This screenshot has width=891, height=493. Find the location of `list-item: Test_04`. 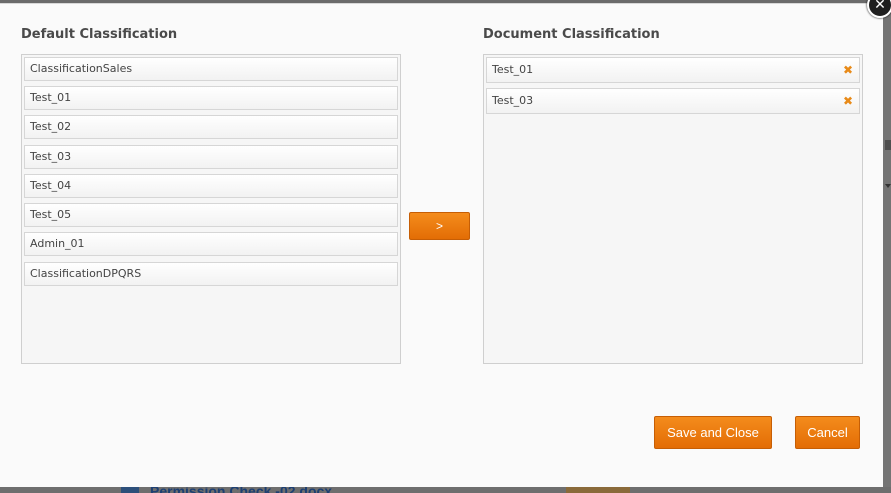

list-item: Test_04 is located at coordinates (211, 186).